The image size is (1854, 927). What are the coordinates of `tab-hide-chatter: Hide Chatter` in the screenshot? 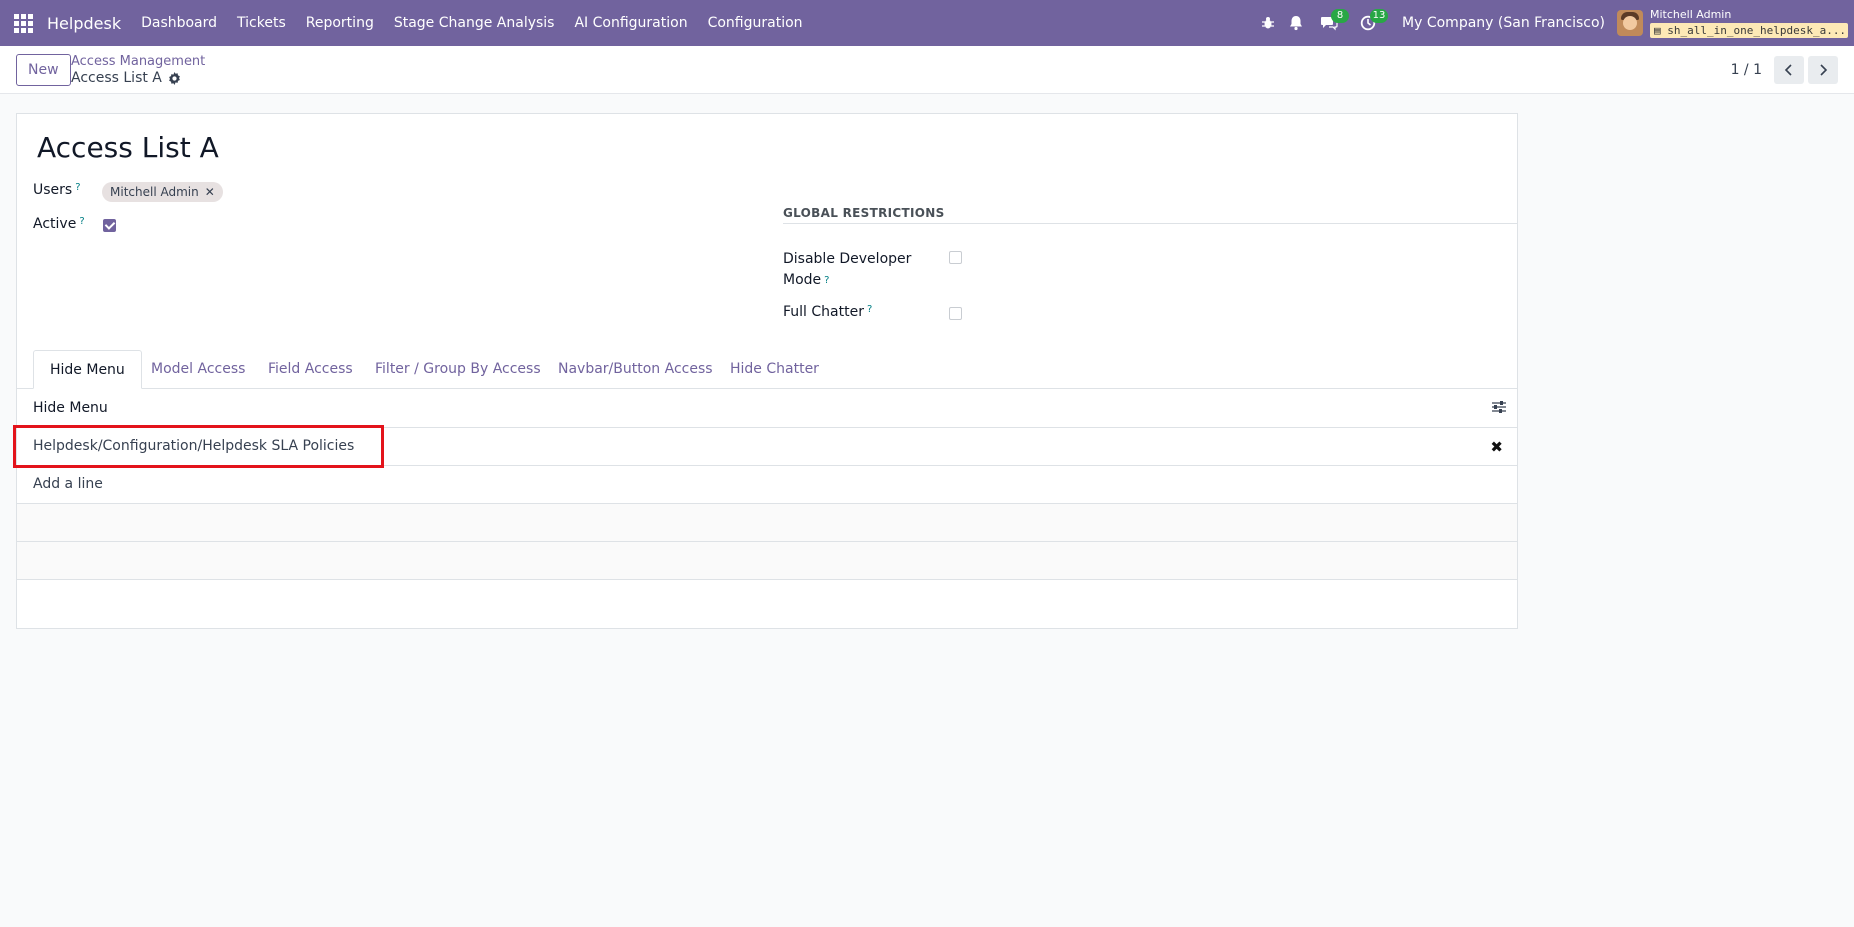 It's located at (774, 369).